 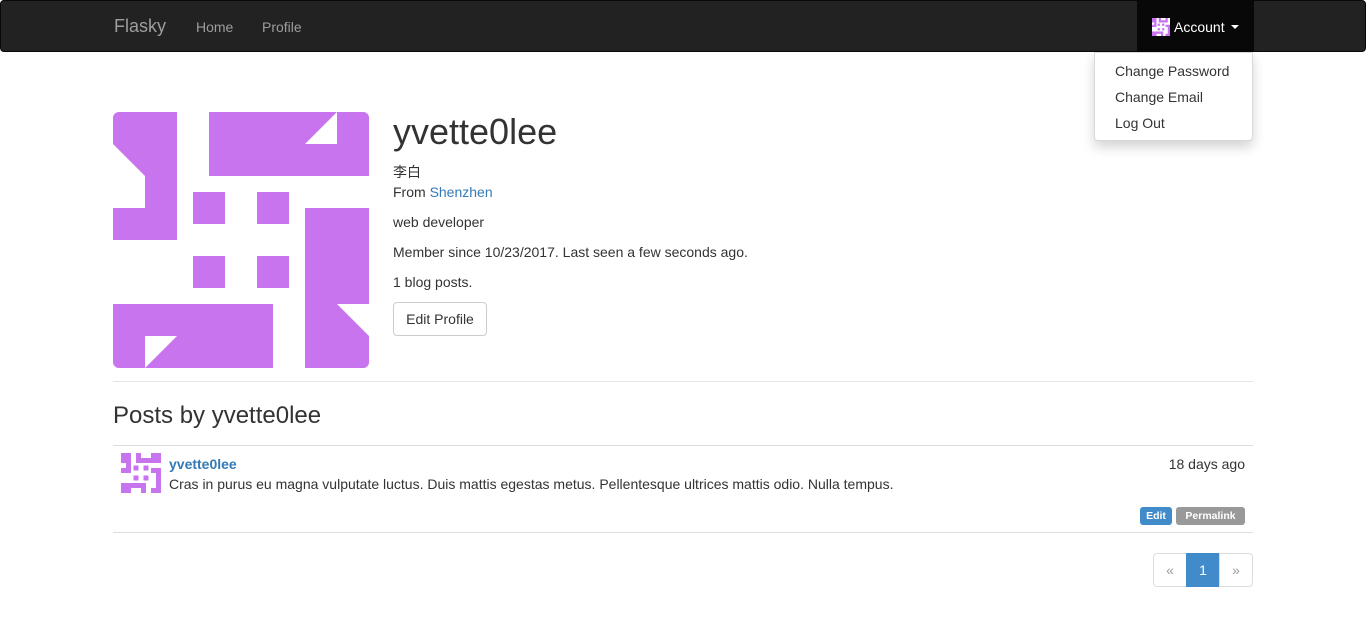 I want to click on post-author-link: yvette0lee, so click(x=203, y=464).